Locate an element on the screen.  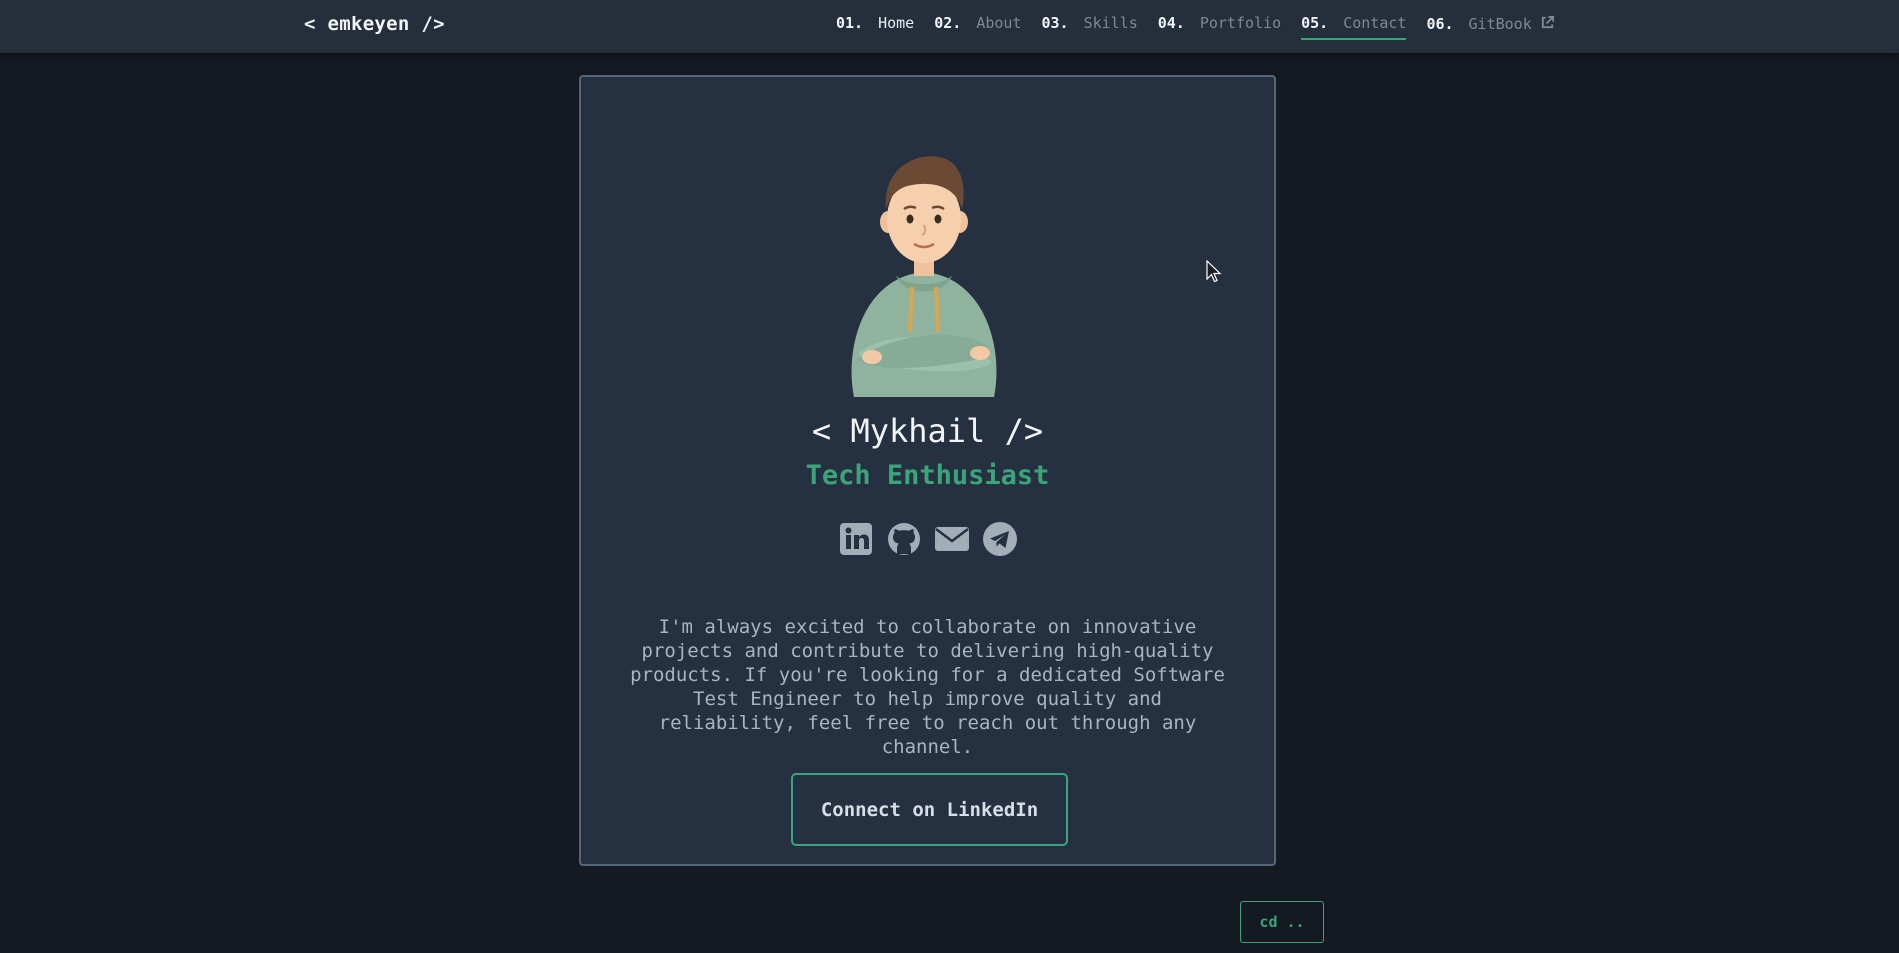
mouse-cursor-icon is located at coordinates (1214, 271).